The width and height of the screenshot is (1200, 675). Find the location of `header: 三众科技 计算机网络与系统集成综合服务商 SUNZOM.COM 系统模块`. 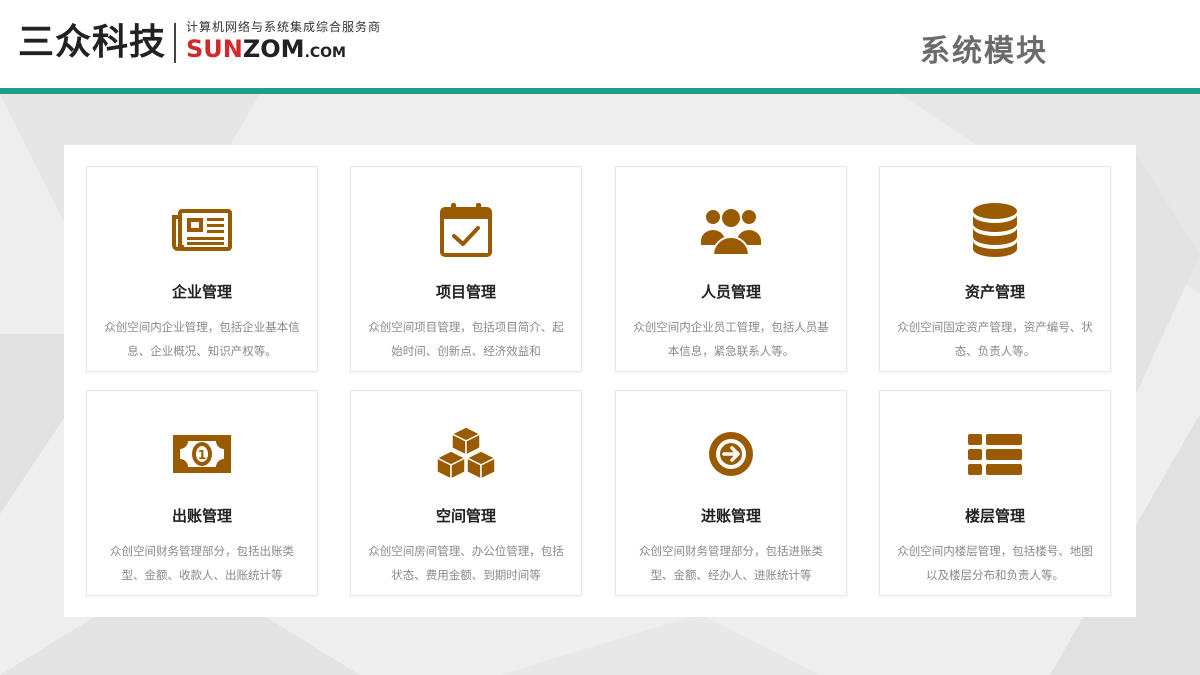

header: 三众科技 计算机网络与系统集成综合服务商 SUNZOM.COM 系统模块 is located at coordinates (600, 44).